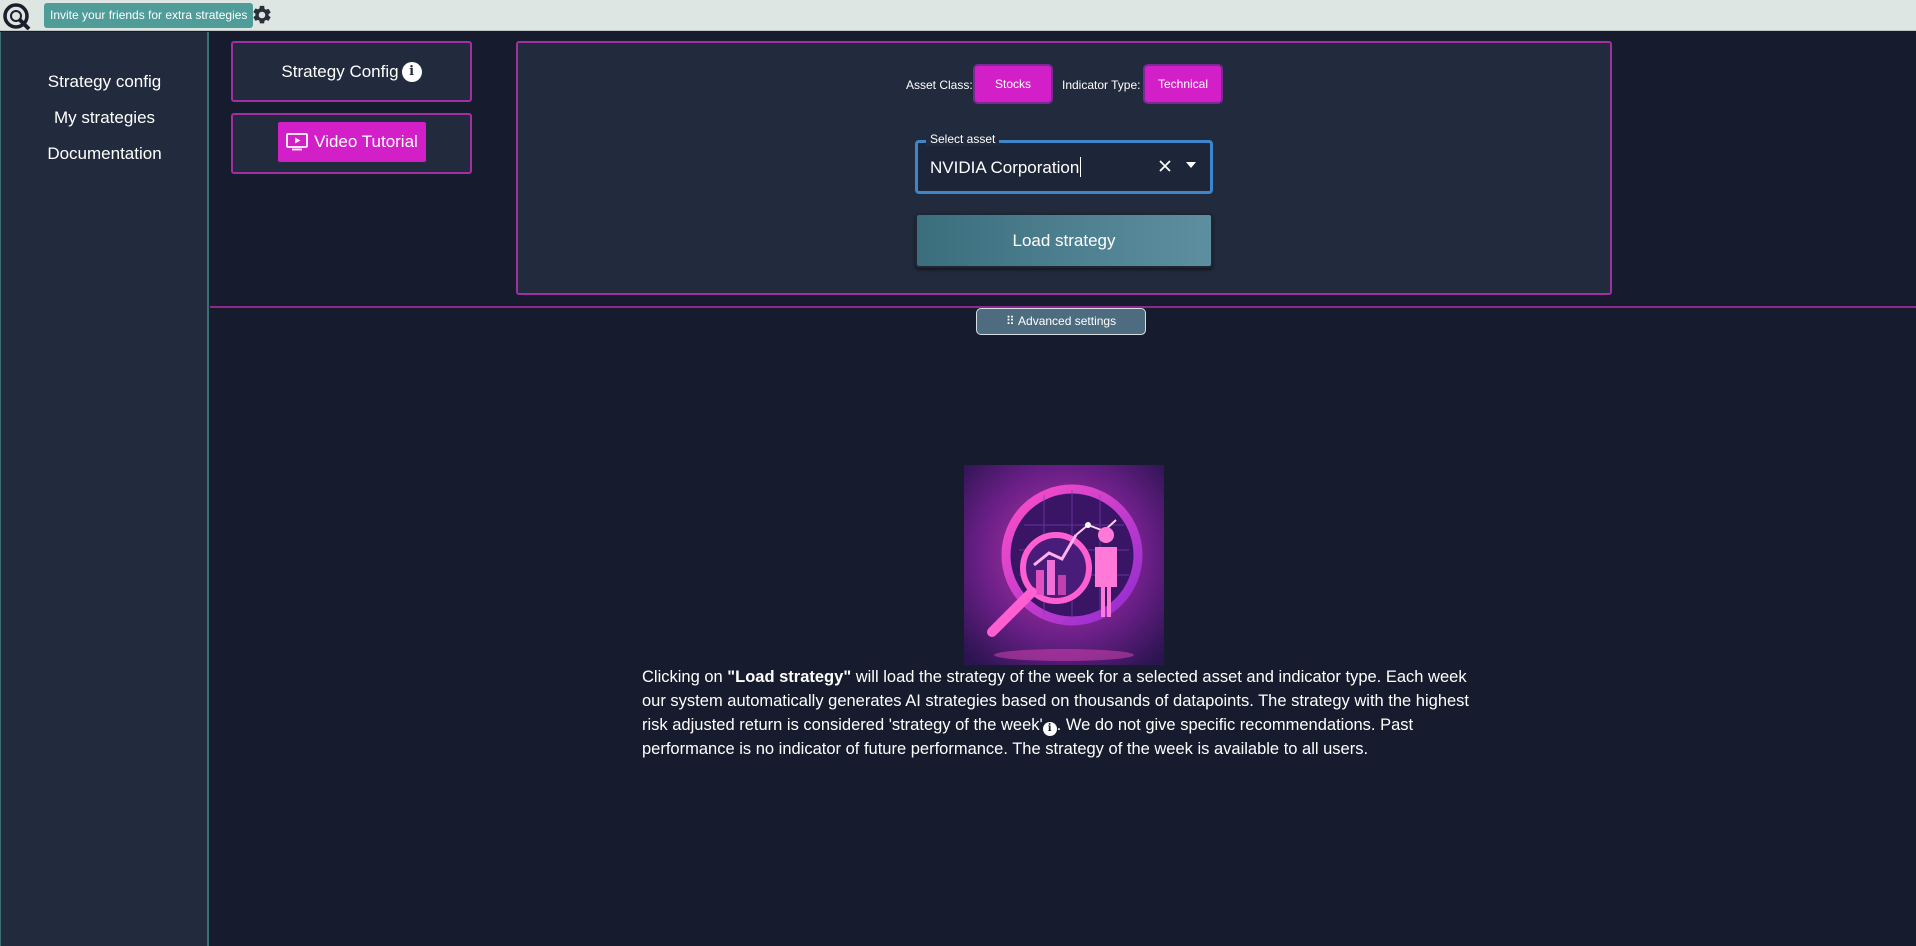  I want to click on video-play-icon, so click(297, 142).